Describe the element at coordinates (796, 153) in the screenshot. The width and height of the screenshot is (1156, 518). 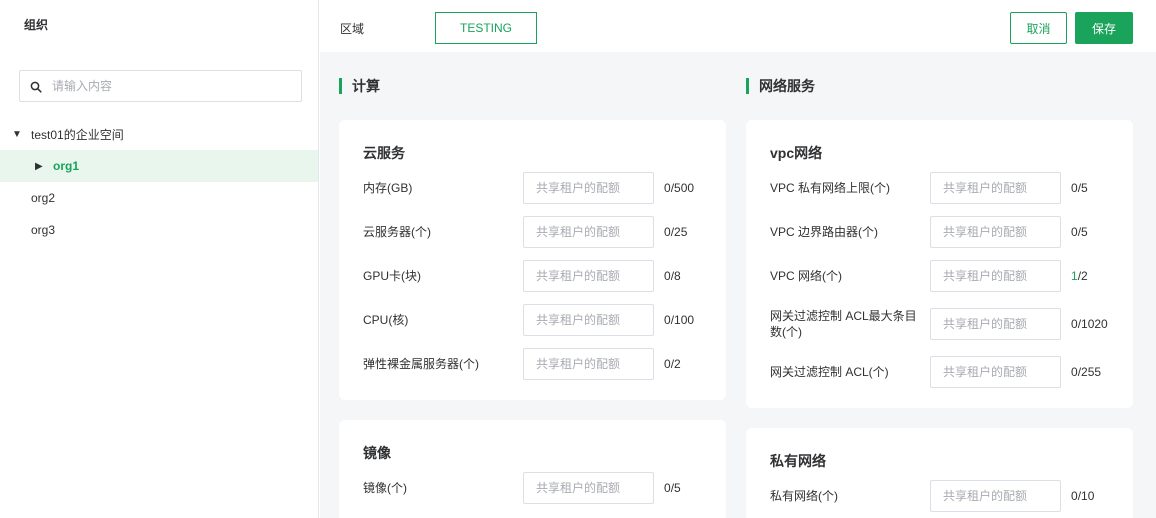
I see `card-title: vpc网络` at that location.